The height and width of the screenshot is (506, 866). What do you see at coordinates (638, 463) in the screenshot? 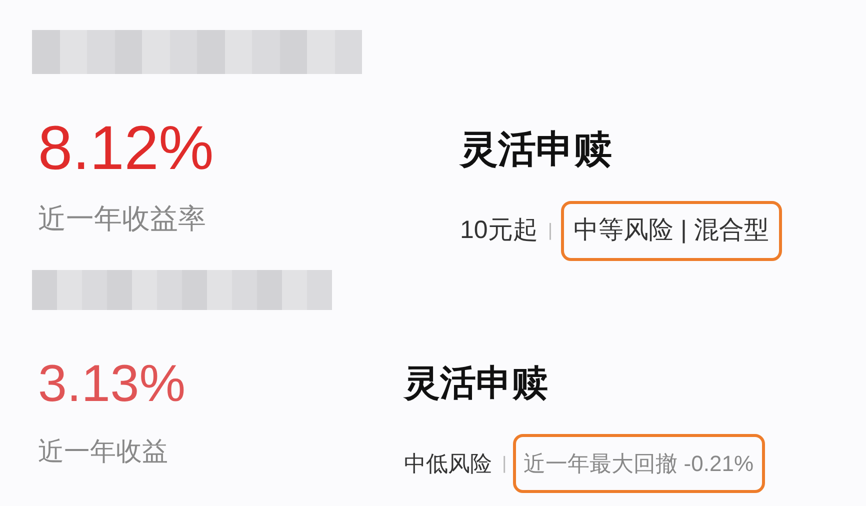
I see `highlighted-detail: 近一年最大回撤 -0.21%` at bounding box center [638, 463].